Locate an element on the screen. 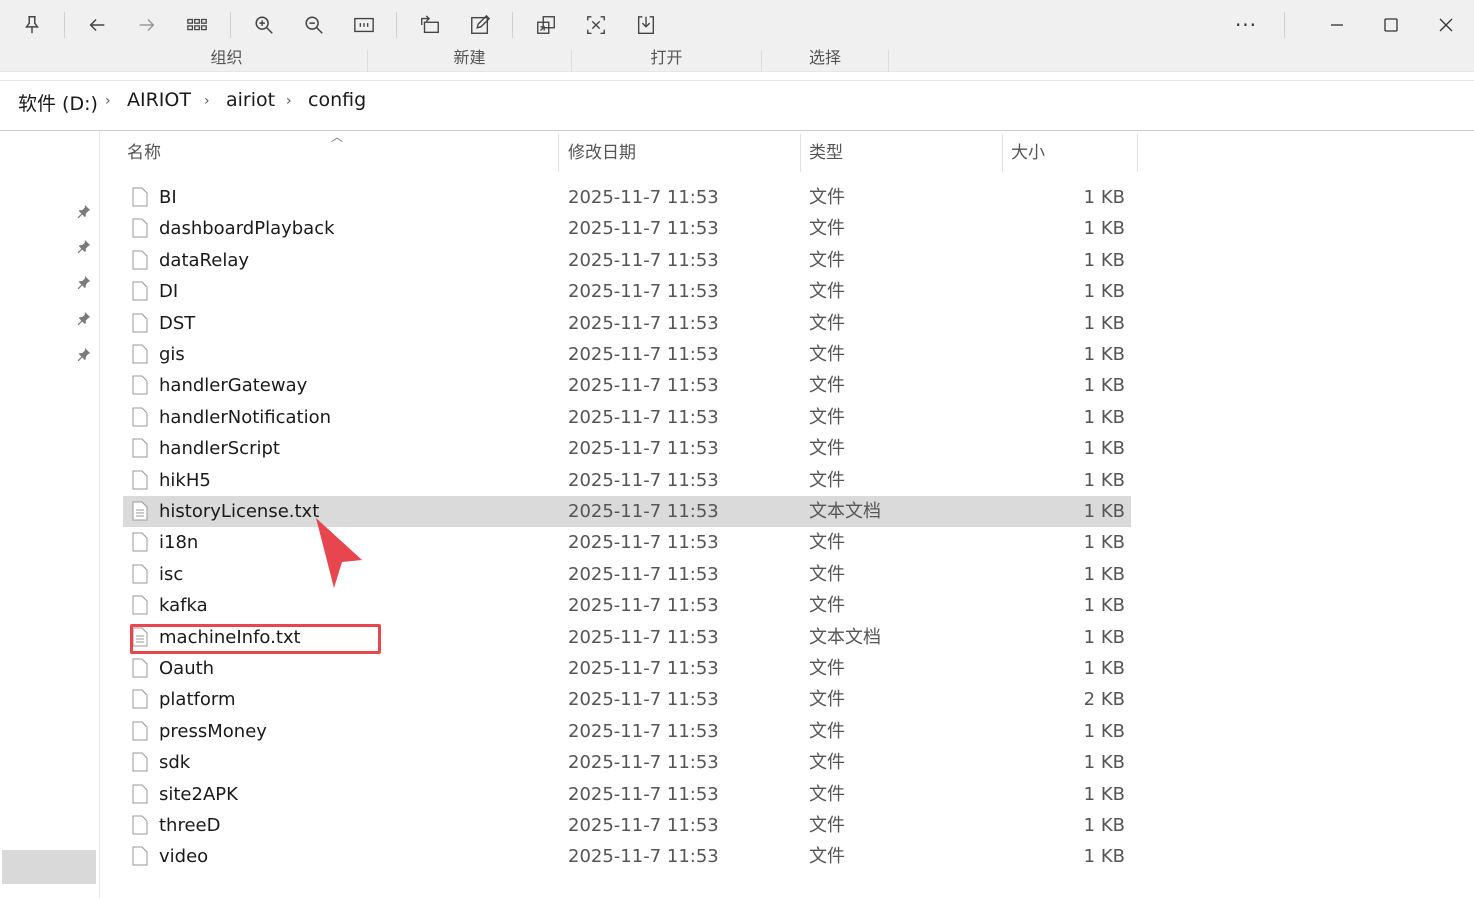 The width and height of the screenshot is (1474, 898). file-name: threeD is located at coordinates (190, 825).